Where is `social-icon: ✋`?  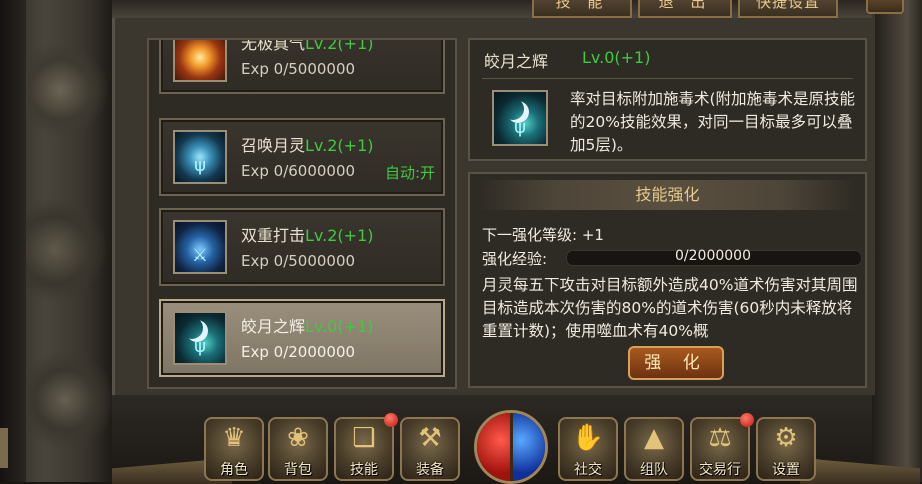
social-icon: ✋ is located at coordinates (588, 438).